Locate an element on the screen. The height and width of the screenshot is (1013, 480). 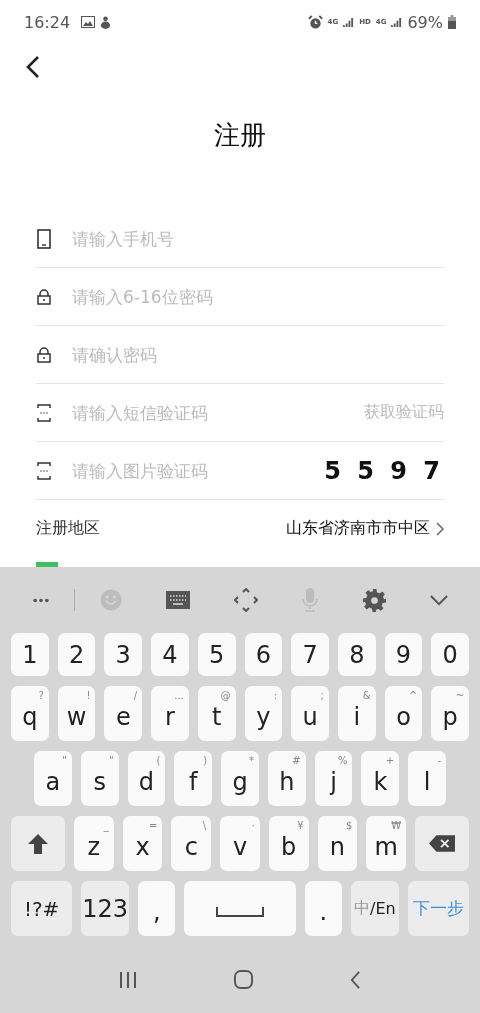
keyboard-key: ~ p is located at coordinates (450, 713).